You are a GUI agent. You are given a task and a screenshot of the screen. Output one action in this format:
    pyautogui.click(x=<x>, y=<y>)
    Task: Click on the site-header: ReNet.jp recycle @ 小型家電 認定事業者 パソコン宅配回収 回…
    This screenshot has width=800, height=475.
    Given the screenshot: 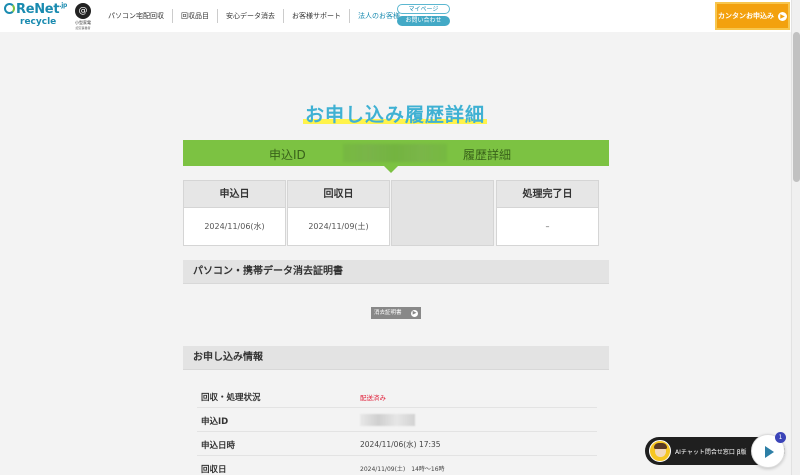 What is the action you would take?
    pyautogui.click(x=400, y=16)
    